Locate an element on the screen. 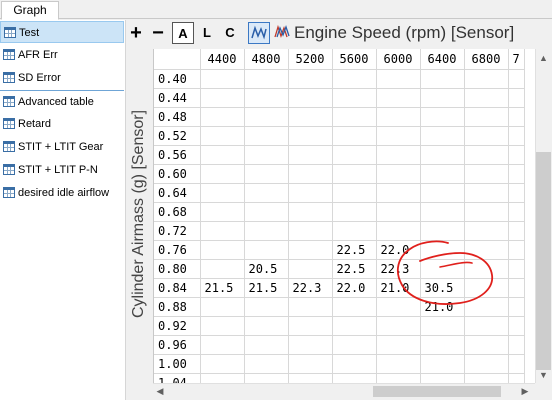 The width and height of the screenshot is (552, 400). column-header: 6000 is located at coordinates (398, 59).